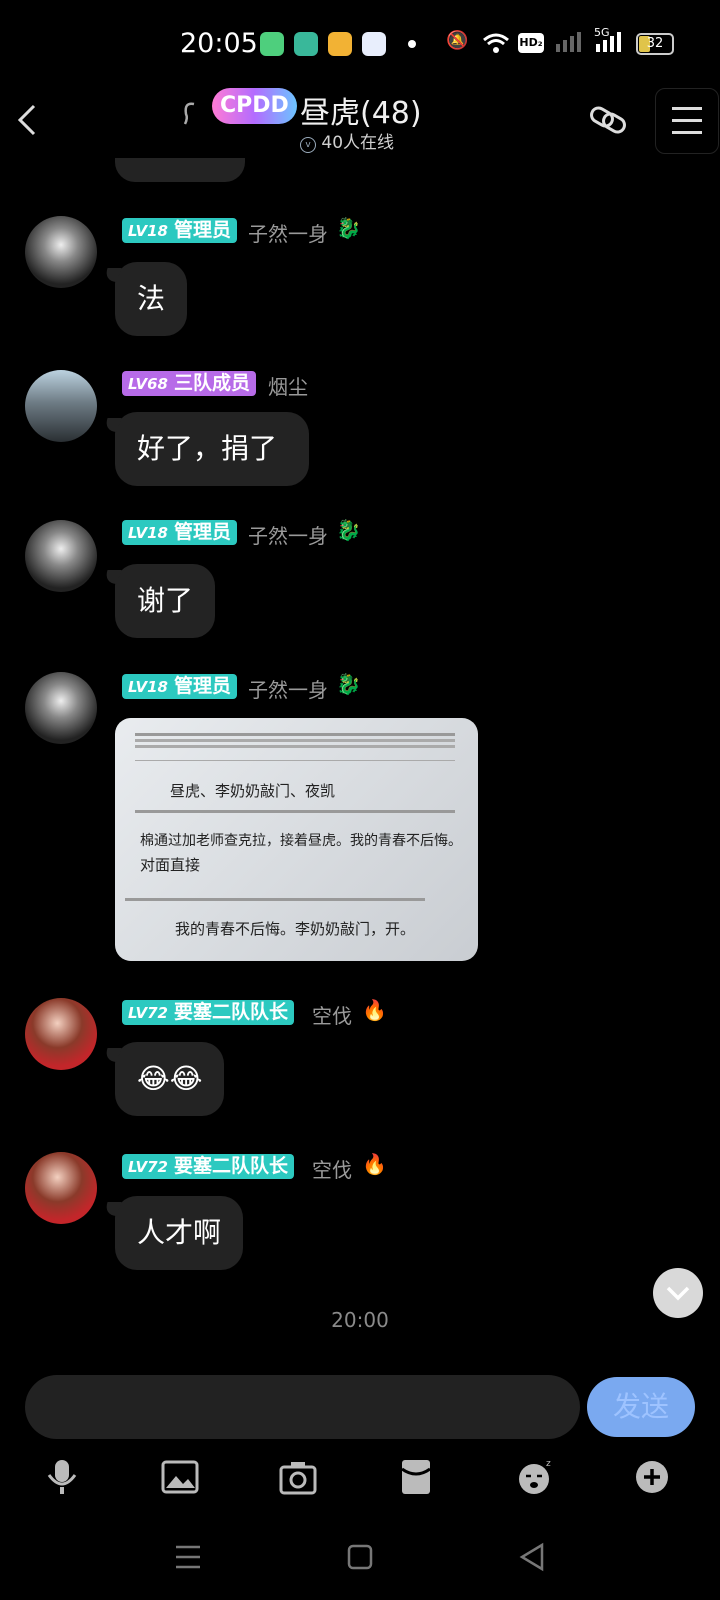 The image size is (720, 1600). Describe the element at coordinates (189, 383) in the screenshot. I see `level-badge: LV68 三队成员` at that location.